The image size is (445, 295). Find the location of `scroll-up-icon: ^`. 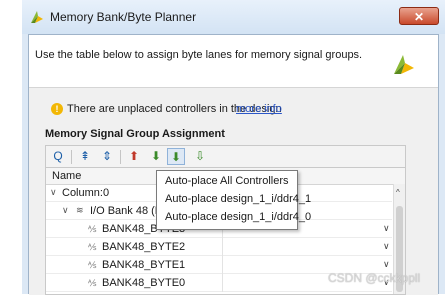

scroll-up-icon: ^ is located at coordinates (398, 192).